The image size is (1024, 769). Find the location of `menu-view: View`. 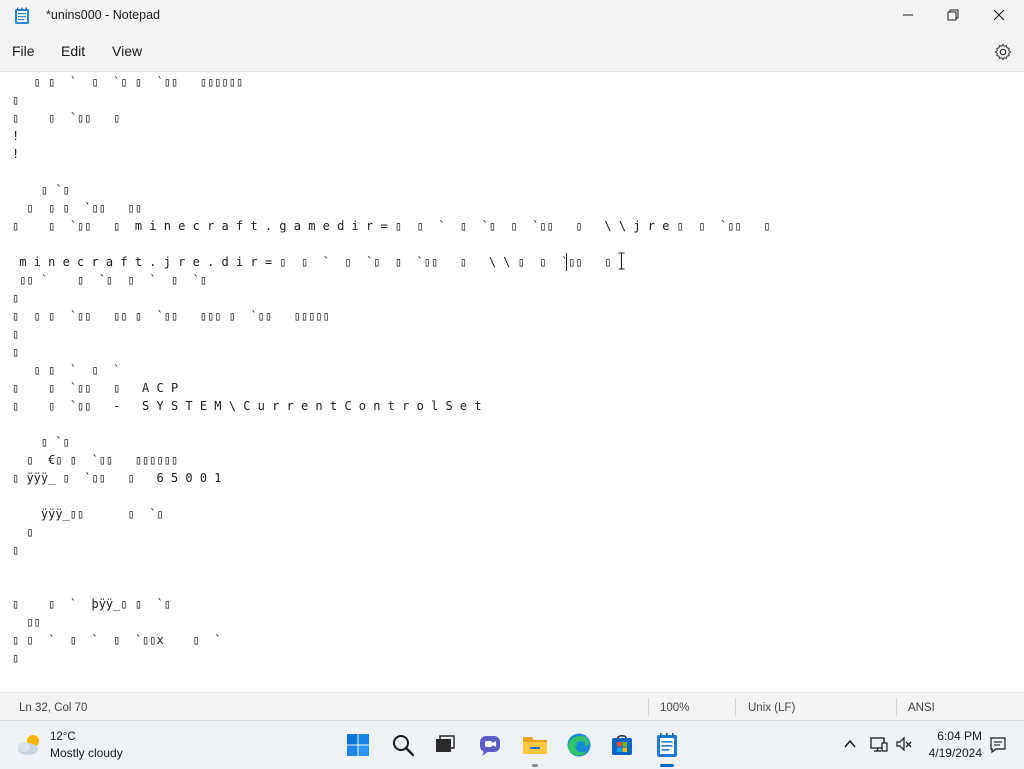

menu-view: View is located at coordinates (127, 51).